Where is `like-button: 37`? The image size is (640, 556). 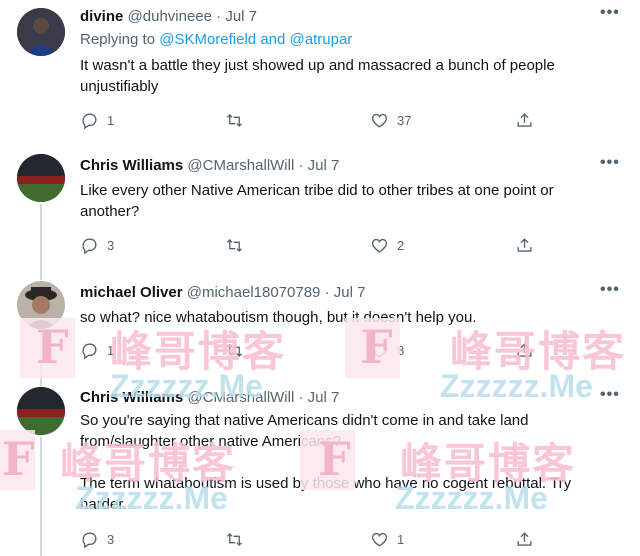 like-button: 37 is located at coordinates (390, 120).